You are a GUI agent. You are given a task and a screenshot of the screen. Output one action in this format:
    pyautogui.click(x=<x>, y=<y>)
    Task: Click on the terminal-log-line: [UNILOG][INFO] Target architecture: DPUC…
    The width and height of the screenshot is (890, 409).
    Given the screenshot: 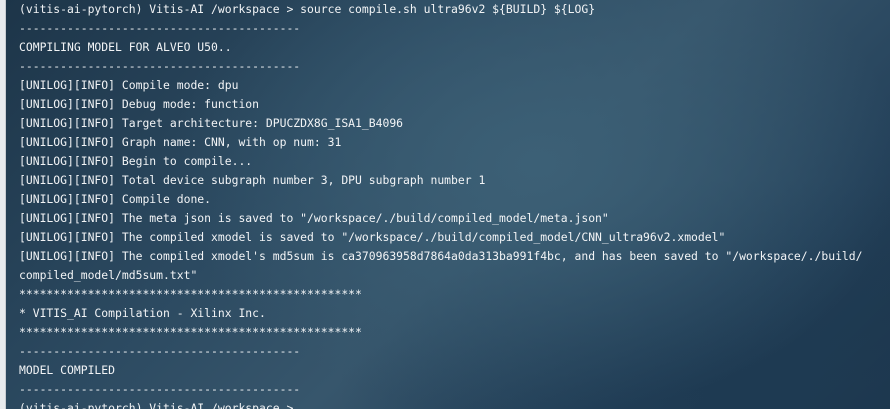 What is the action you would take?
    pyautogui.click(x=211, y=123)
    